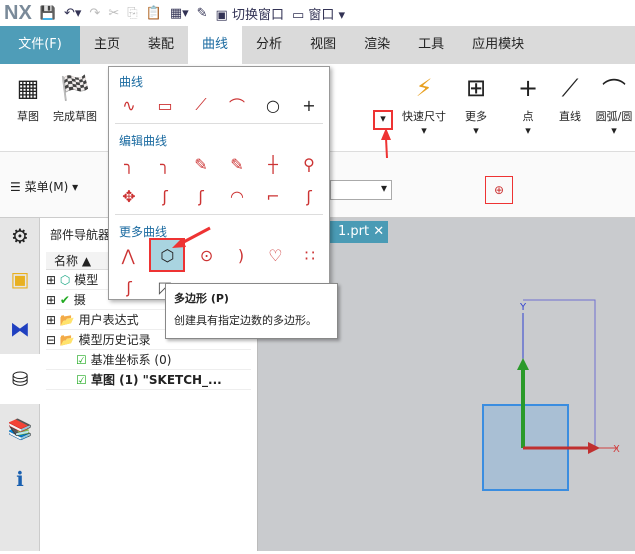 This screenshot has width=635, height=554. What do you see at coordinates (79, 300) in the screenshot?
I see `tree-row-label: 摄` at bounding box center [79, 300].